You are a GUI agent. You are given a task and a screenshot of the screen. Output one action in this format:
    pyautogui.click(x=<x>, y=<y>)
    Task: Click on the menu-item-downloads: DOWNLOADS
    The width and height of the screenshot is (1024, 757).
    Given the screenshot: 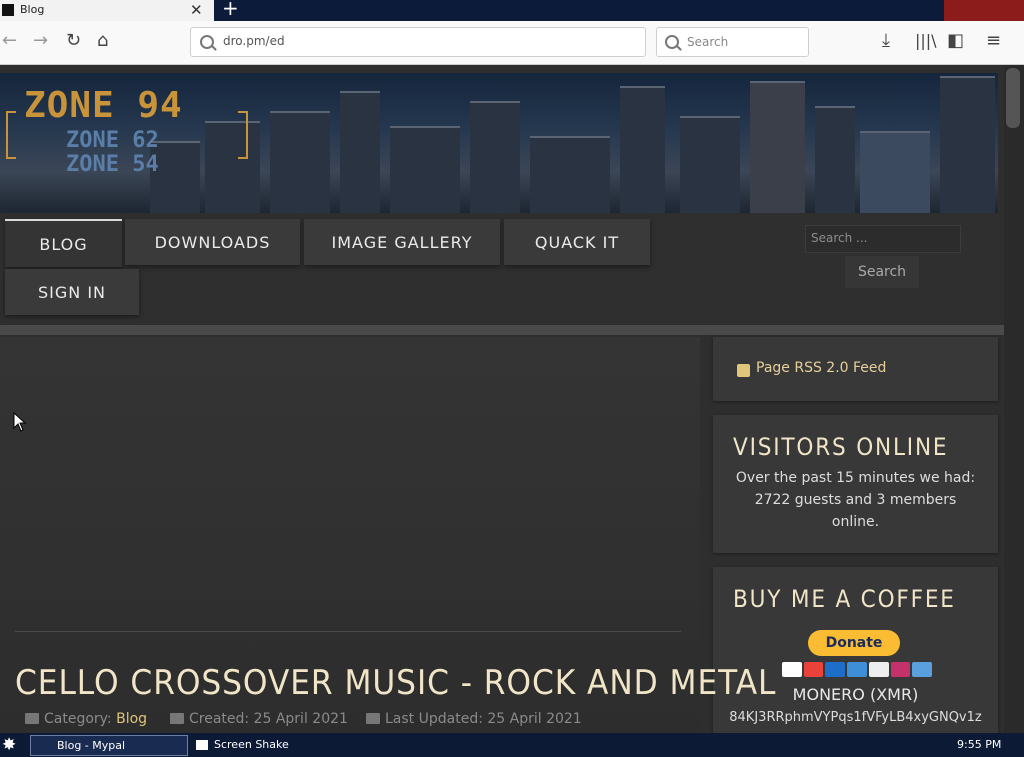 What is the action you would take?
    pyautogui.click(x=212, y=242)
    